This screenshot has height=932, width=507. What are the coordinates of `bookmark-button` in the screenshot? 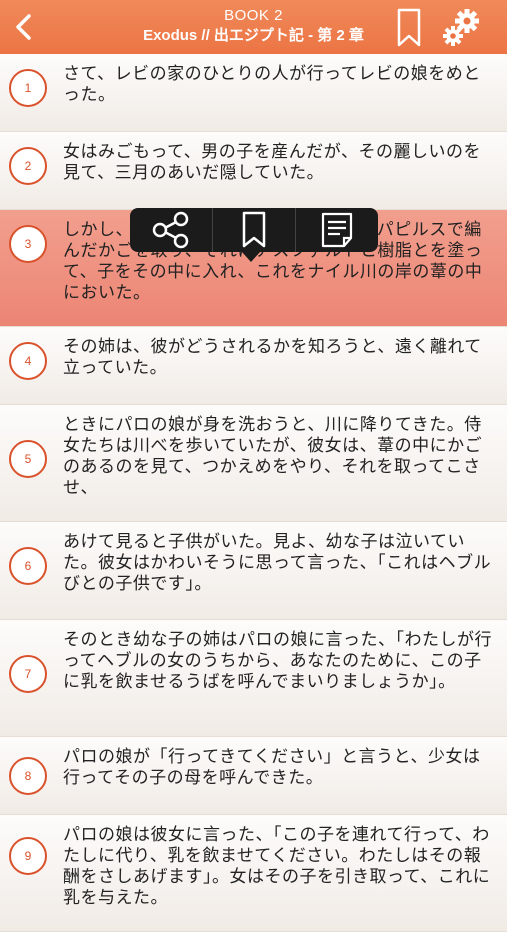 It's located at (409, 28).